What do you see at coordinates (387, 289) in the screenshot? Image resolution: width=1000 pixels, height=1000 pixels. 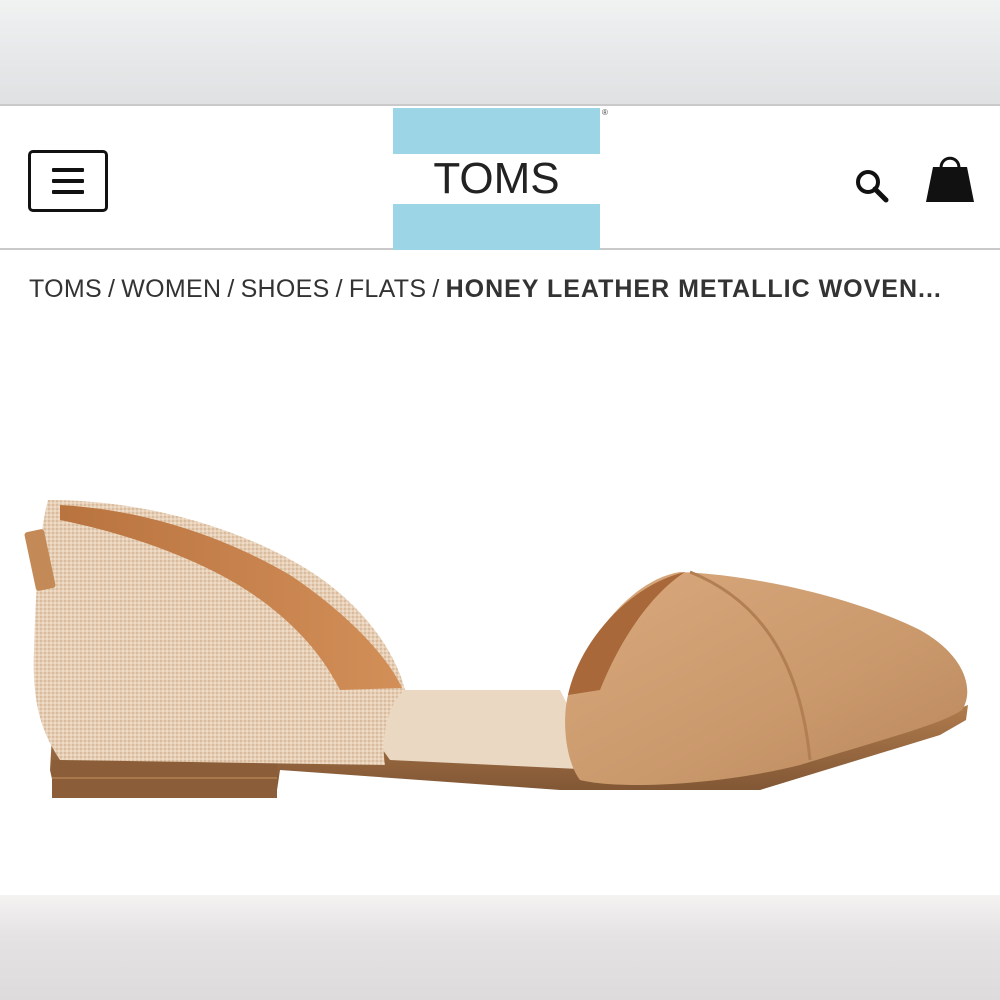 I see `breadcrumb-link-flats: FLATS` at bounding box center [387, 289].